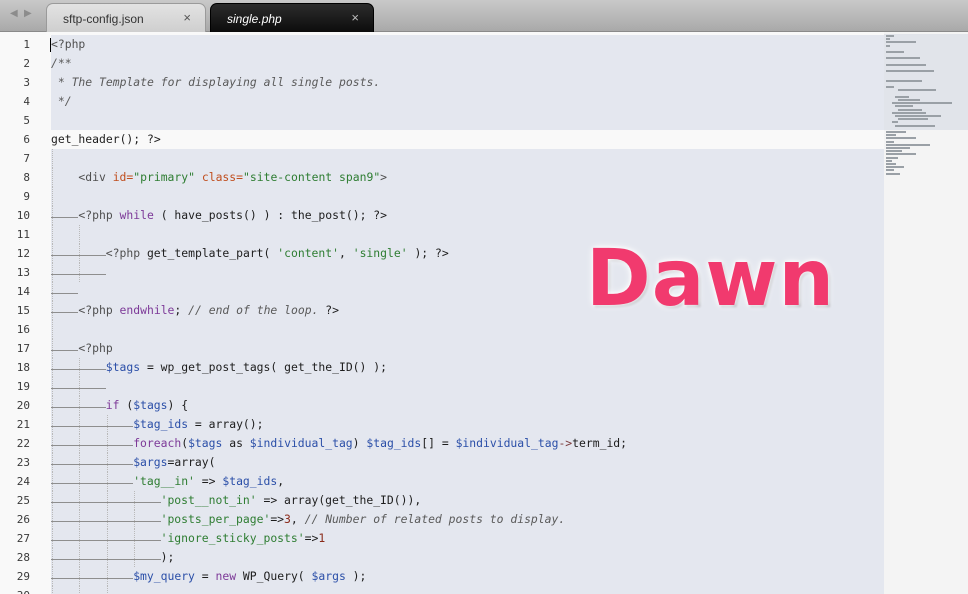 This screenshot has width=968, height=594. What do you see at coordinates (215, 519) in the screenshot?
I see `code-token: 'posts_per_page'` at bounding box center [215, 519].